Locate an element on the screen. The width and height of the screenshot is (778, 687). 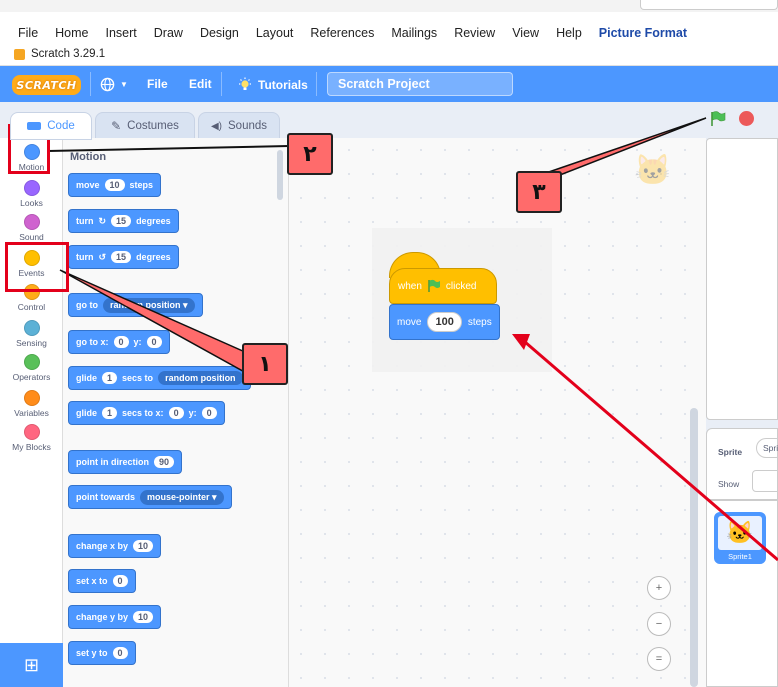
block-turn-right: turn ↻ 15 degrees is located at coordinates (123, 221).